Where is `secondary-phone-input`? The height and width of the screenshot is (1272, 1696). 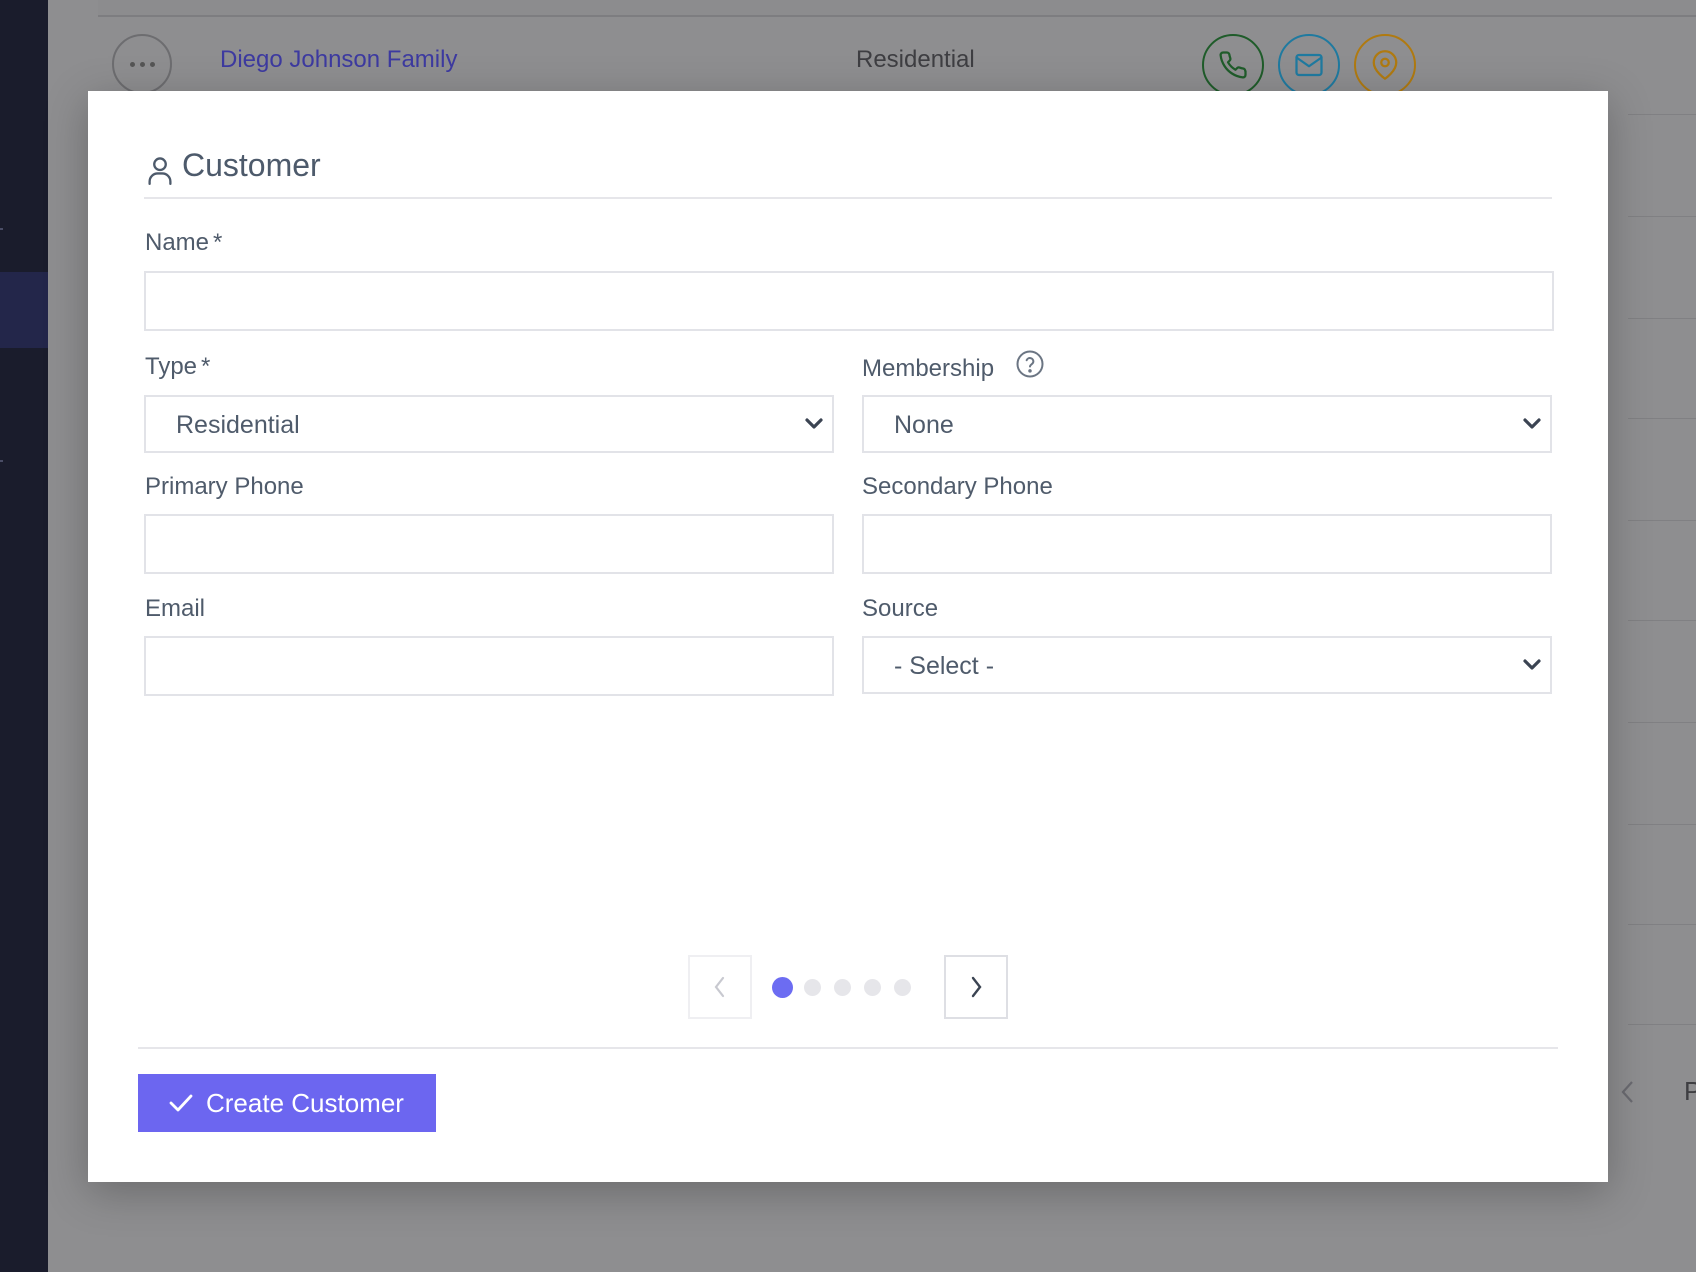
secondary-phone-input is located at coordinates (1207, 544).